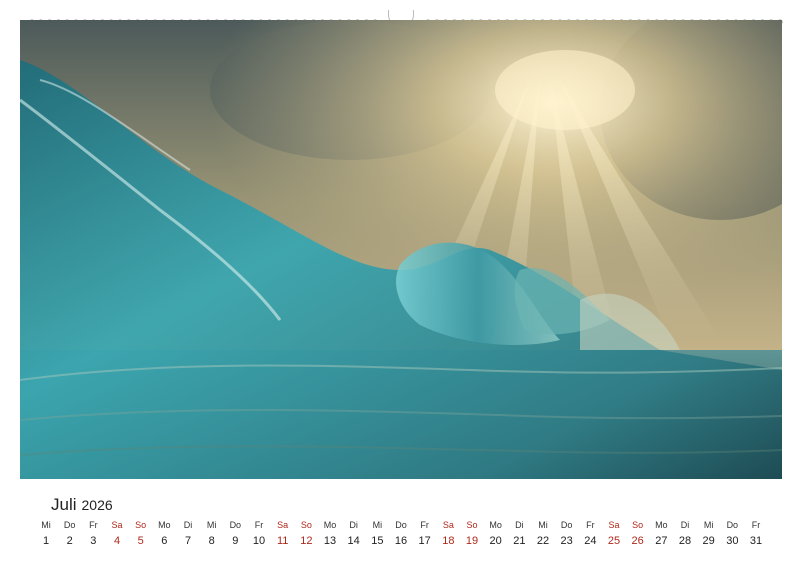 This screenshot has width=800, height=577. Describe the element at coordinates (590, 534) in the screenshot. I see `day-cell: Fr 24` at that location.